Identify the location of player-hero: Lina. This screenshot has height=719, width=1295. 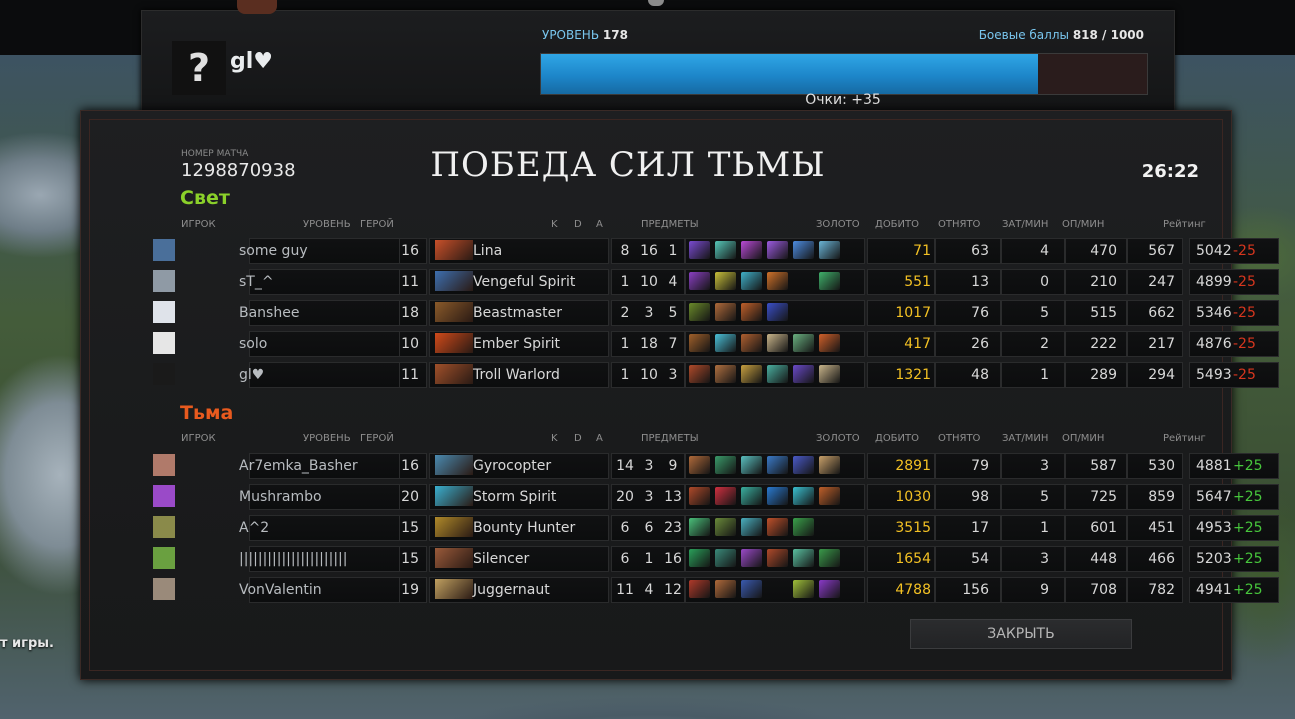
(533, 251).